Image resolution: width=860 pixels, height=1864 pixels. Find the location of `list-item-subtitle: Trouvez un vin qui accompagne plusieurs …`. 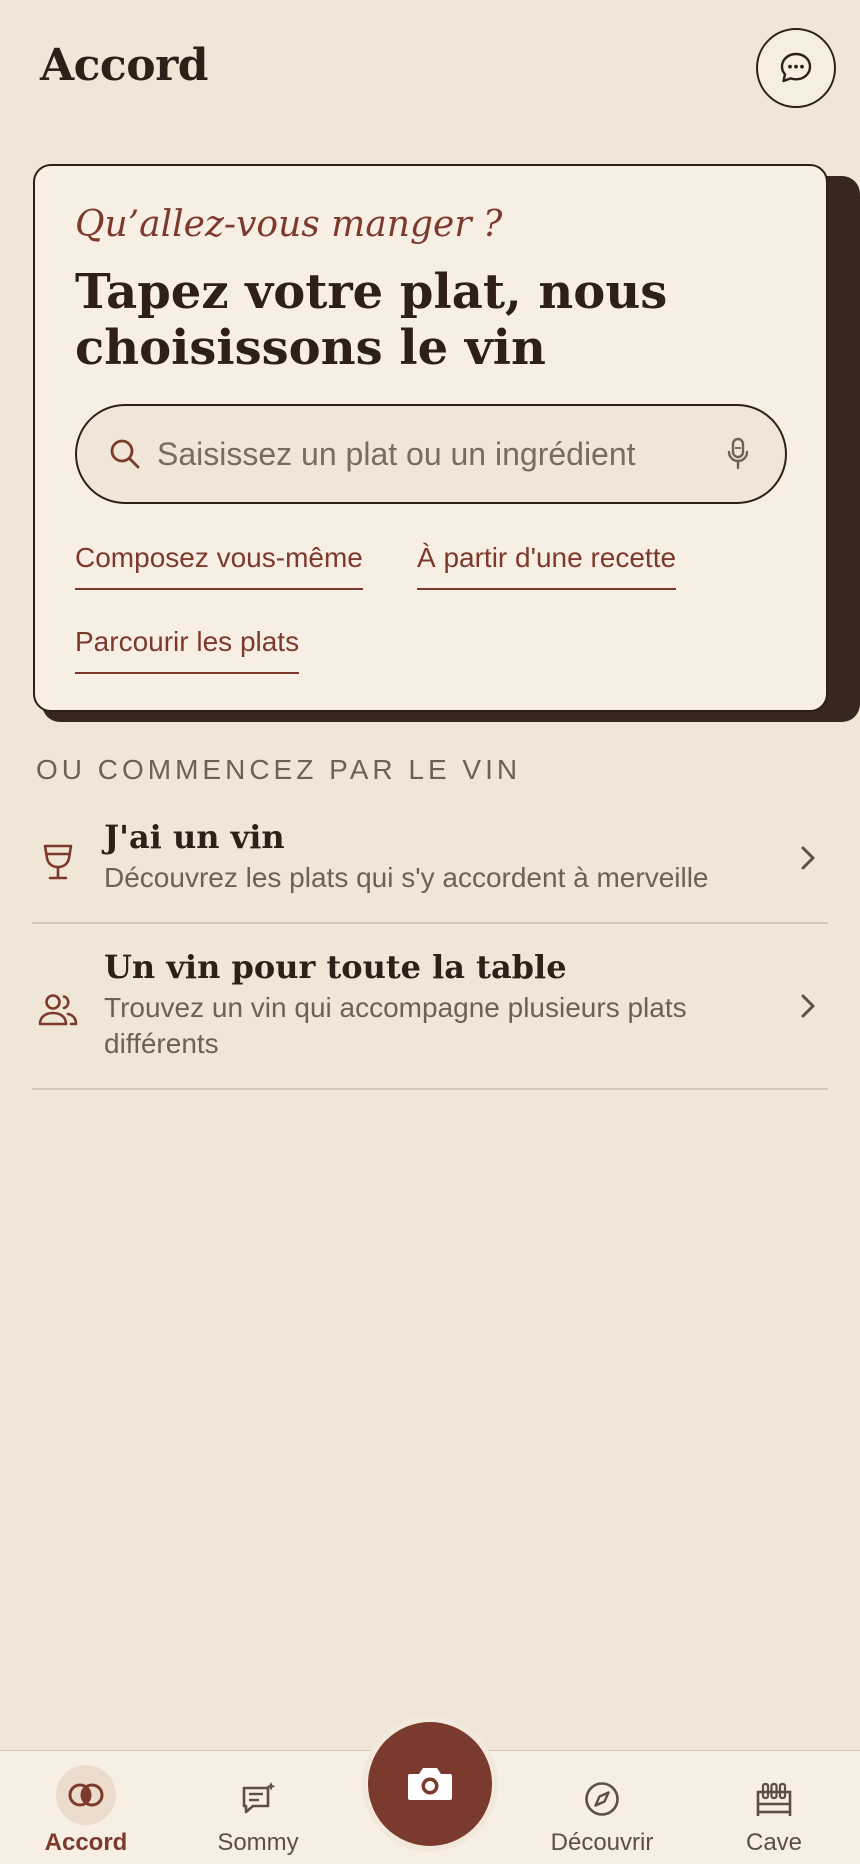

list-item-subtitle: Trouvez un vin qui accompagne plusieurs … is located at coordinates (395, 1025).